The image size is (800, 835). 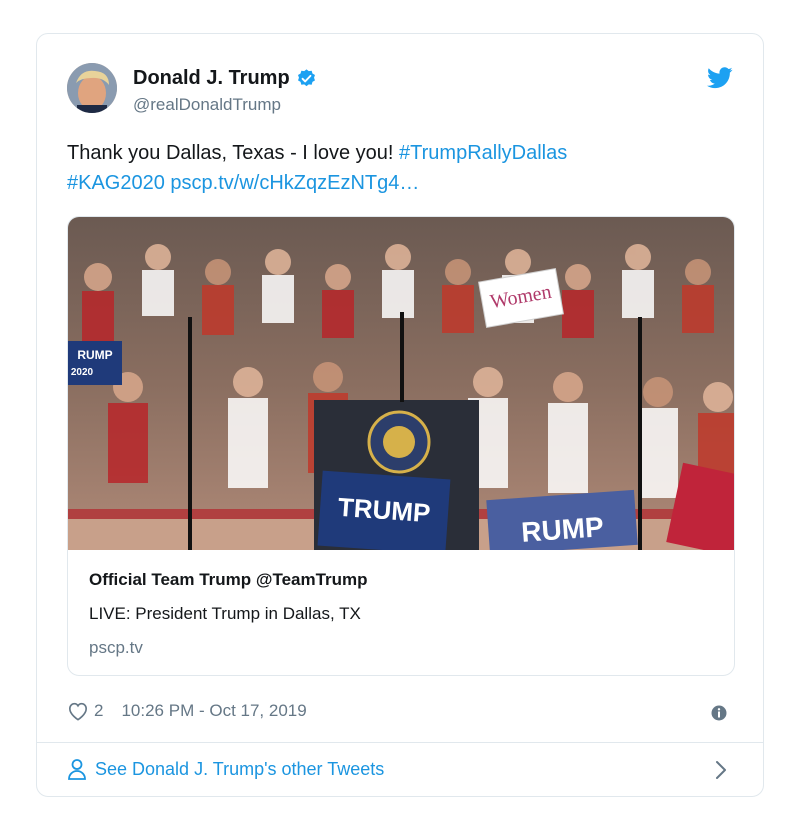 I want to click on avatar, so click(x=92, y=88).